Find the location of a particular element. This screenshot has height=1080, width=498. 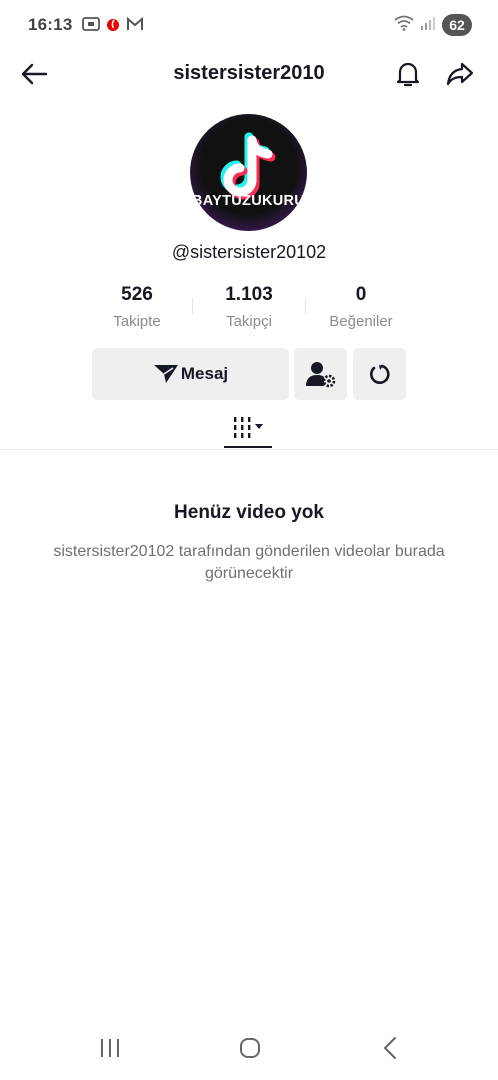

send-icon is located at coordinates (165, 374).